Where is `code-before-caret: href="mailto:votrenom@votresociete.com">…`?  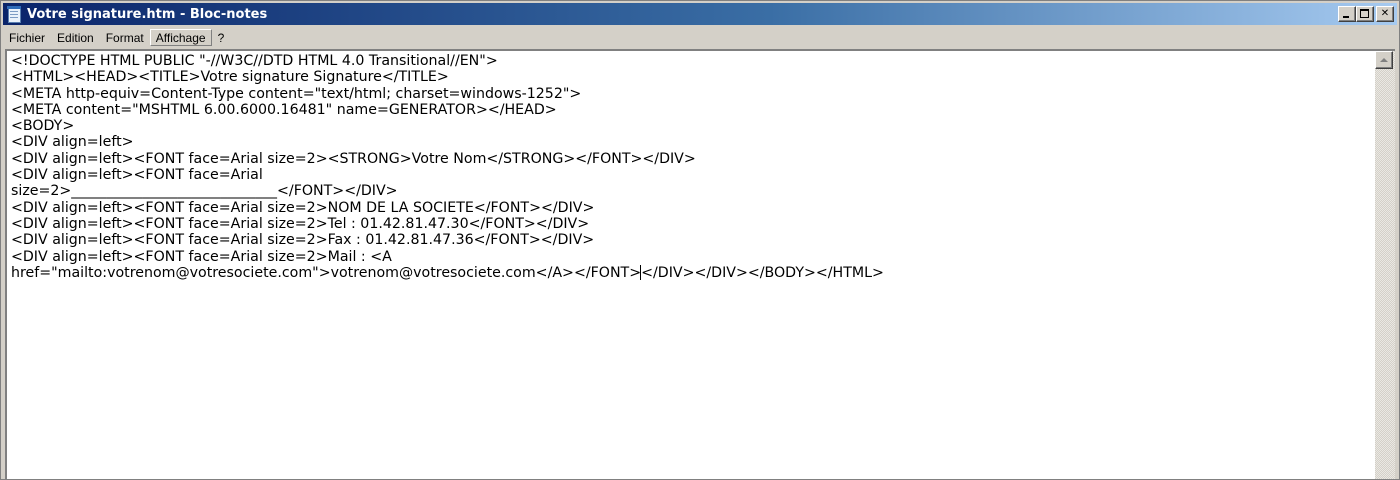 code-before-caret: href="mailto:votrenom@votresociete.com">… is located at coordinates (326, 272).